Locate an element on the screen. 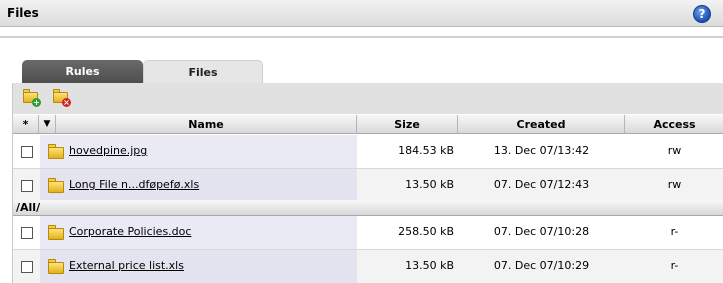 The image size is (723, 283). group-header: /All/ is located at coordinates (368, 208).